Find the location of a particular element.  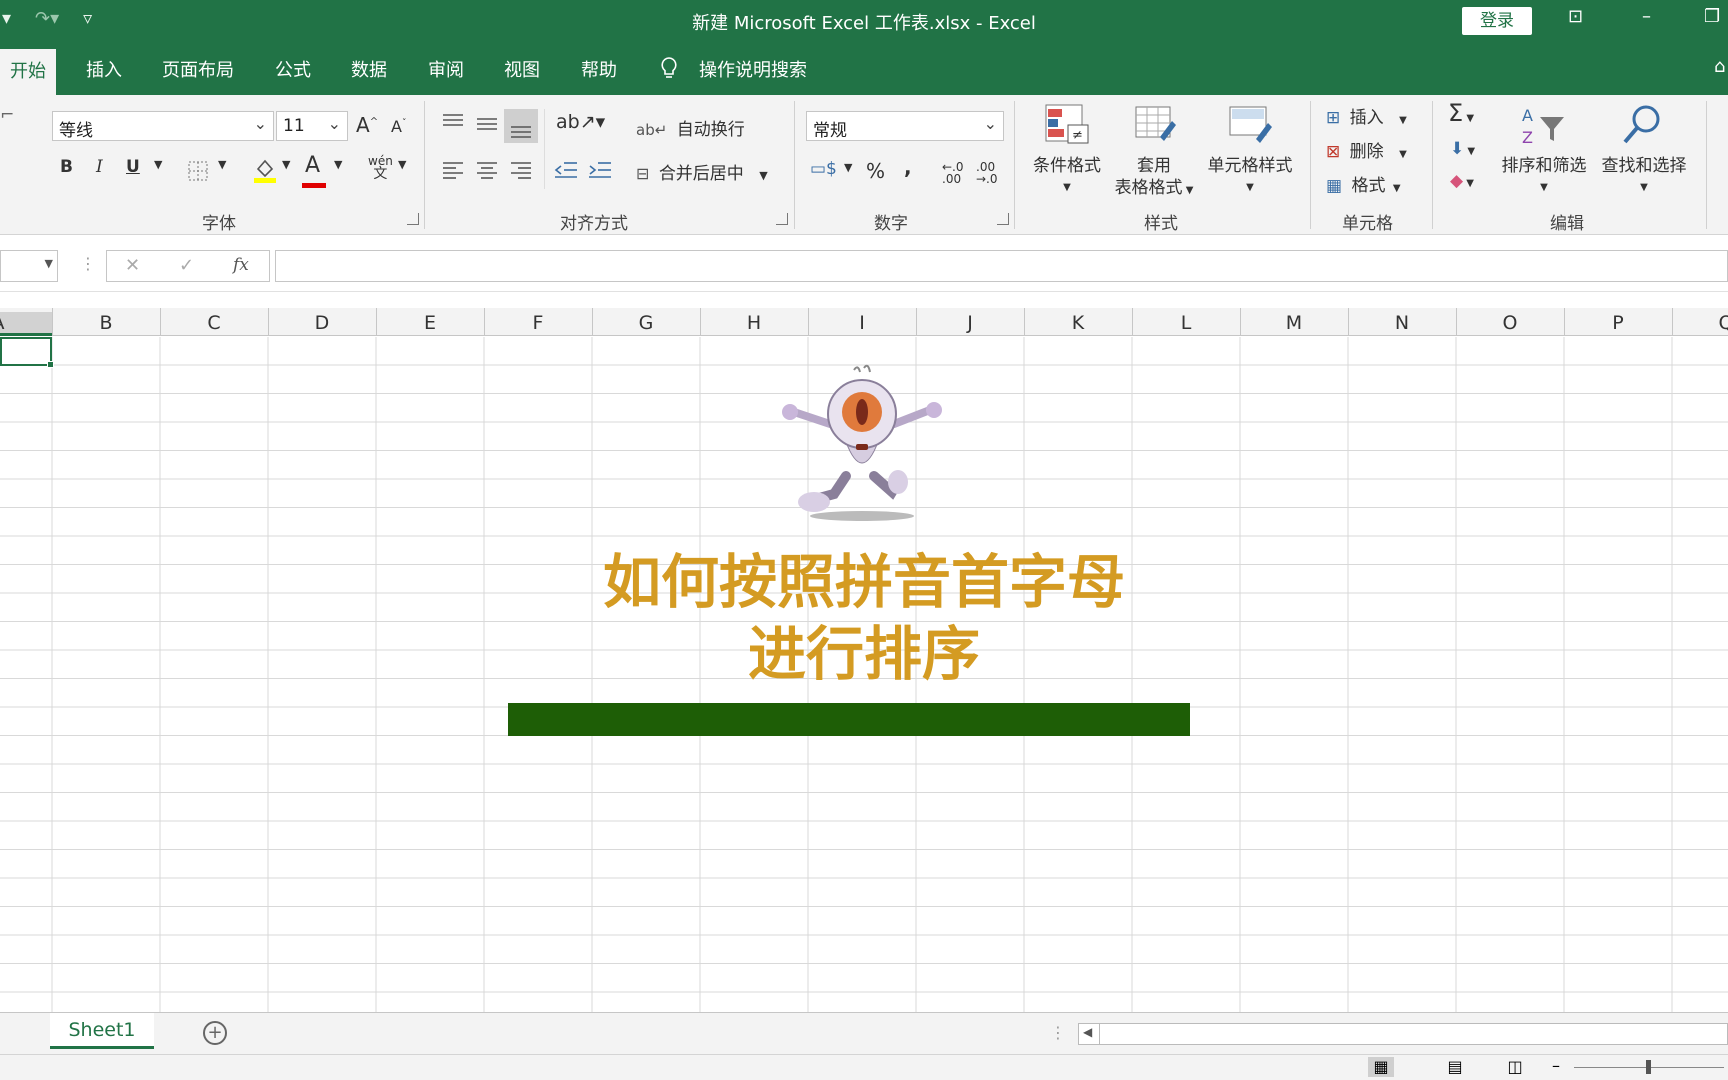

grow-font-button: A^ is located at coordinates (367, 125).